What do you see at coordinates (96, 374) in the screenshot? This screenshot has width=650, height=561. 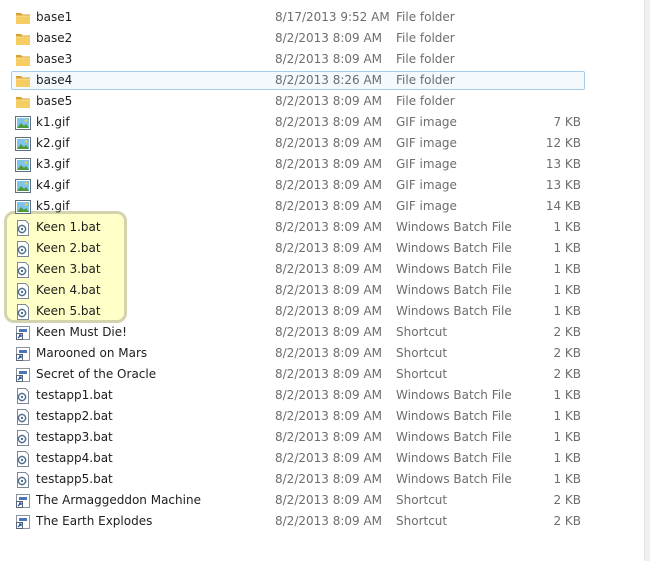 I see `file-name: Secret of the Oracle` at bounding box center [96, 374].